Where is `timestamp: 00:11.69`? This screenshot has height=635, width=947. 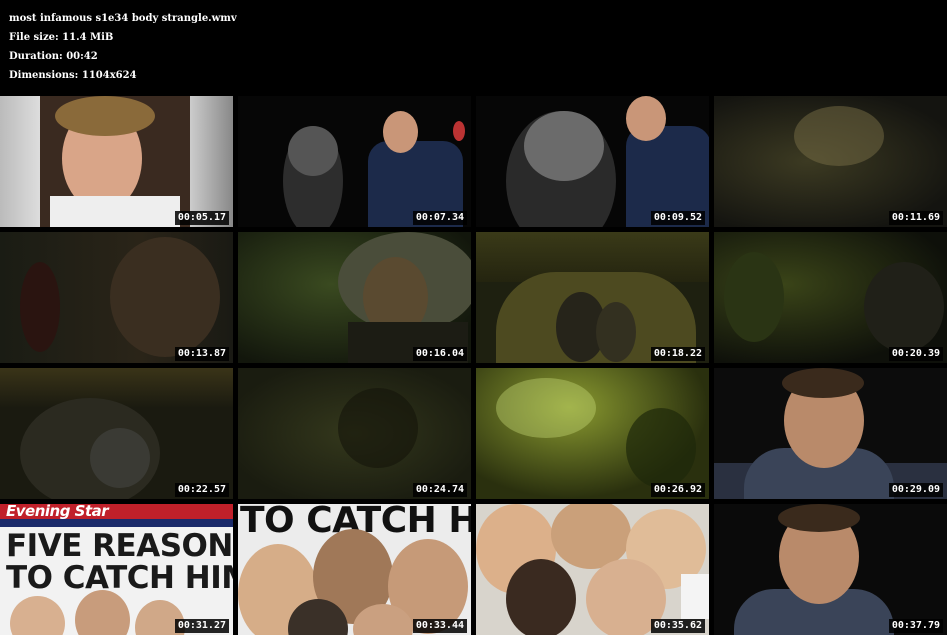 timestamp: 00:11.69 is located at coordinates (915, 218).